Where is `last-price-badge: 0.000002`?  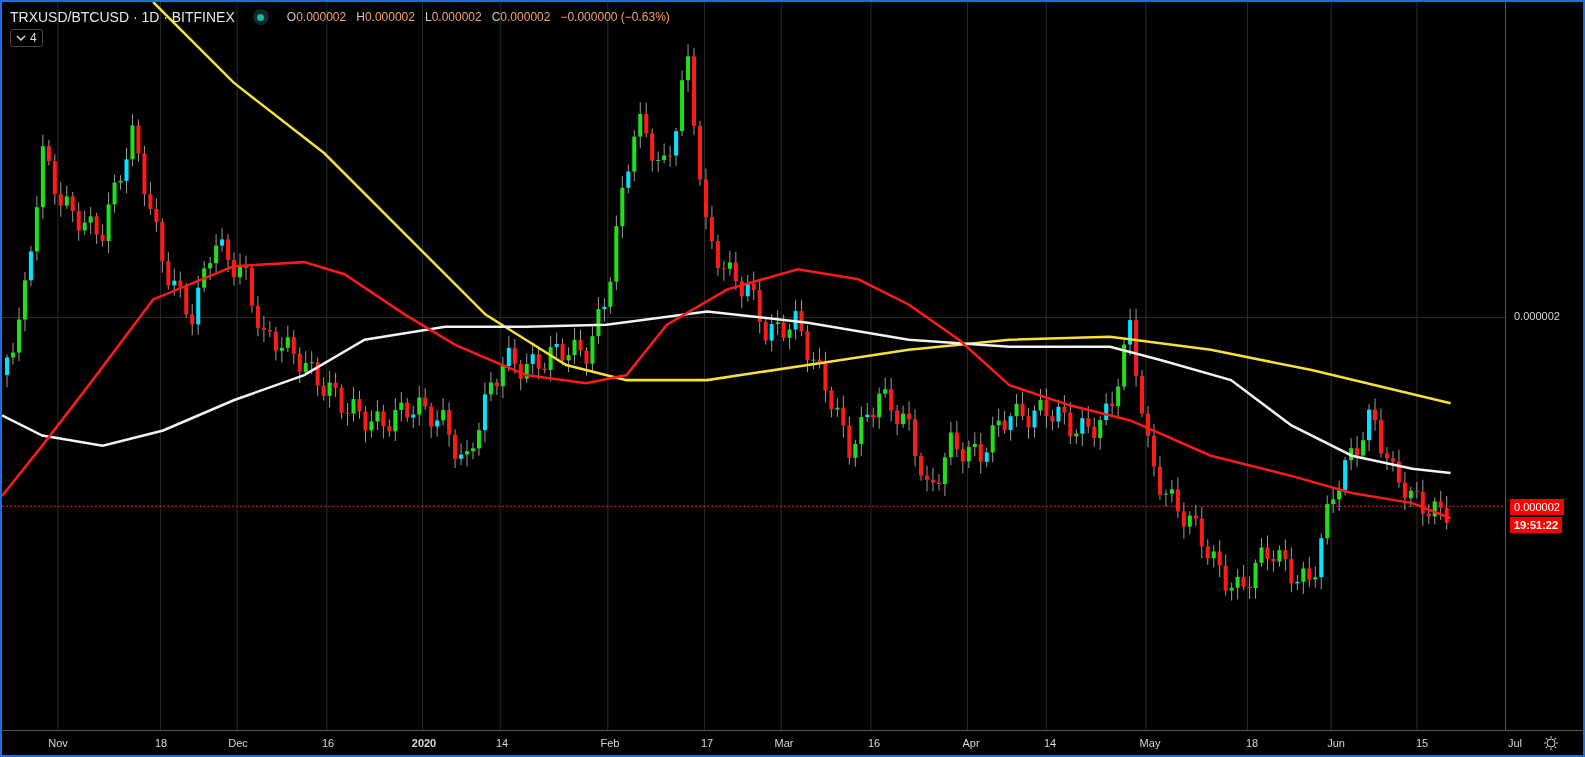 last-price-badge: 0.000002 is located at coordinates (1537, 507).